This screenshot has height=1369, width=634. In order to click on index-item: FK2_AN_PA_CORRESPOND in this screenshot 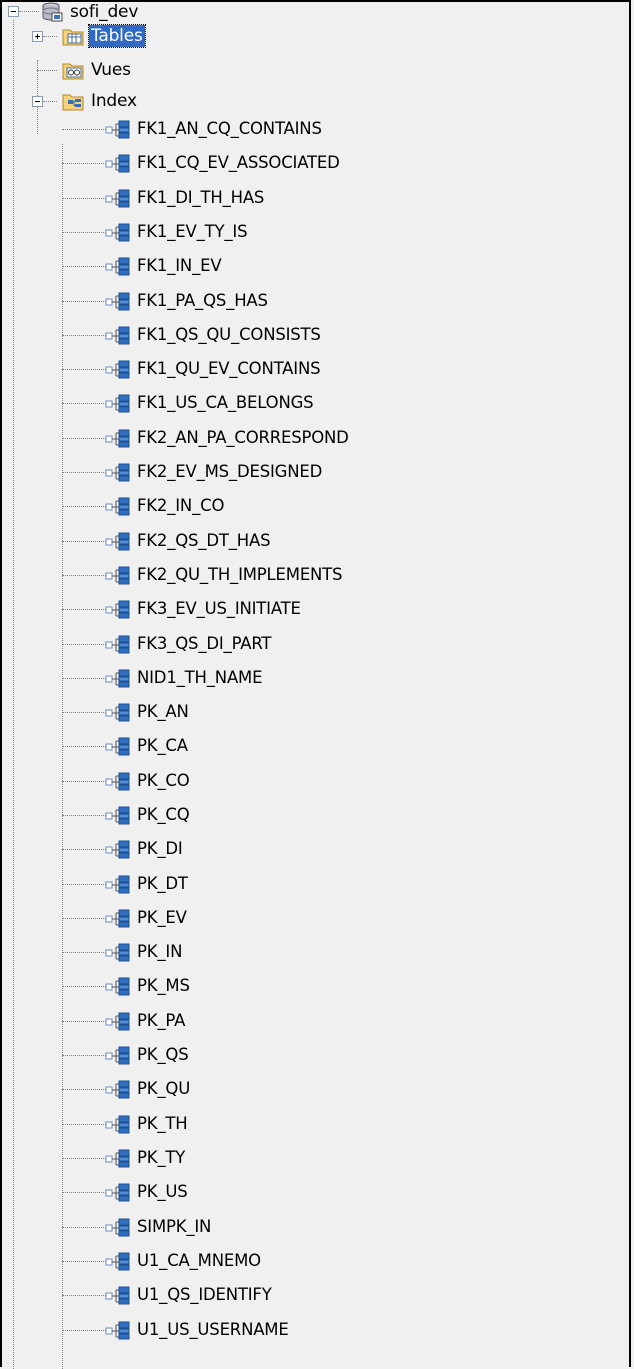, I will do `click(228, 438)`.